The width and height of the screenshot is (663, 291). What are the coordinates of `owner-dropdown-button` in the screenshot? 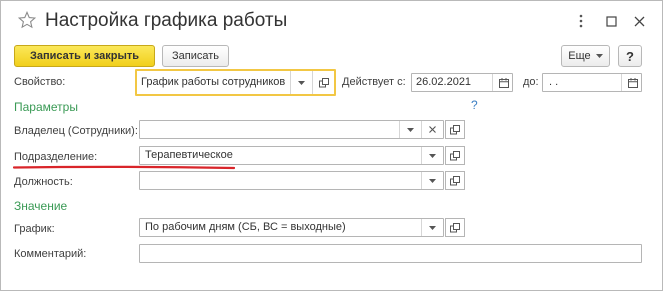 It's located at (410, 129).